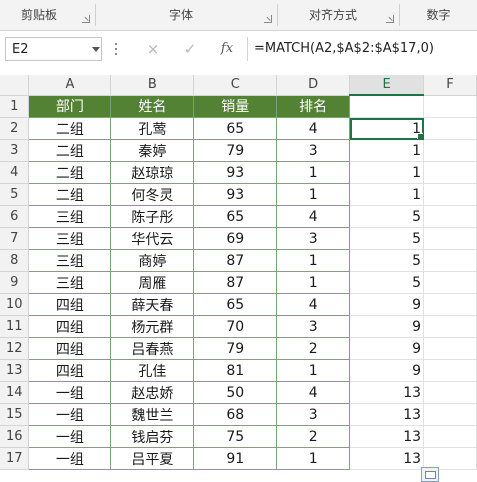 This screenshot has height=482, width=477. I want to click on cell-sales: 81, so click(235, 370).